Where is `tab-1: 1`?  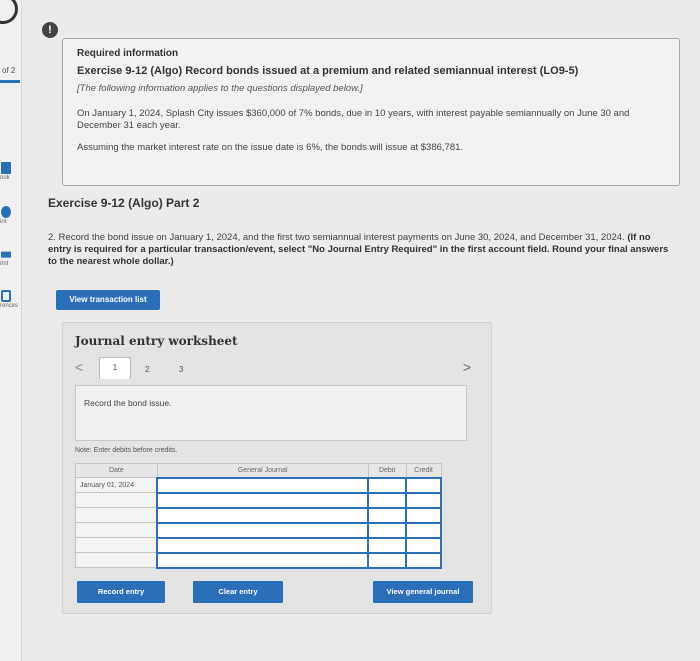
tab-1: 1 is located at coordinates (115, 368).